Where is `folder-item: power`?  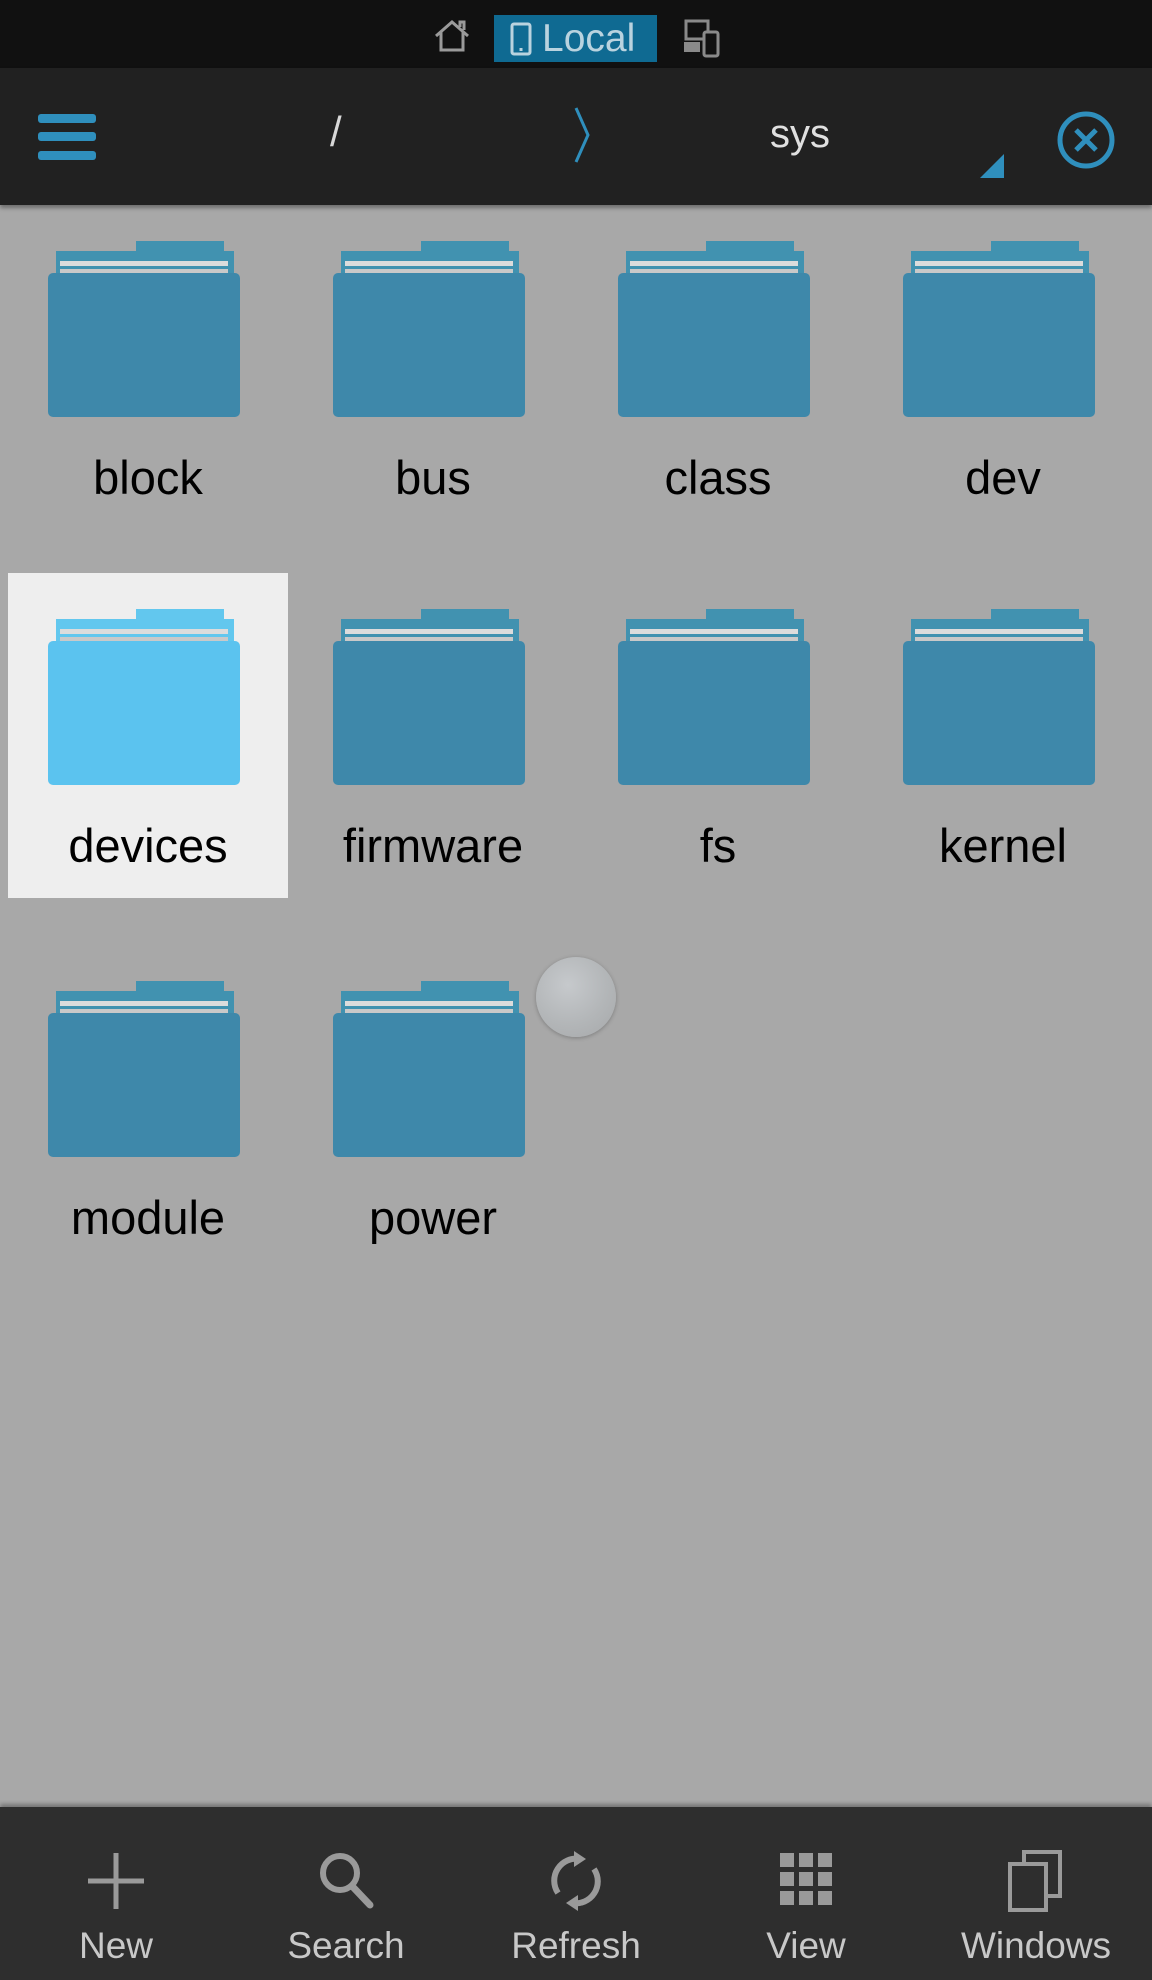
folder-item: power is located at coordinates (433, 1107).